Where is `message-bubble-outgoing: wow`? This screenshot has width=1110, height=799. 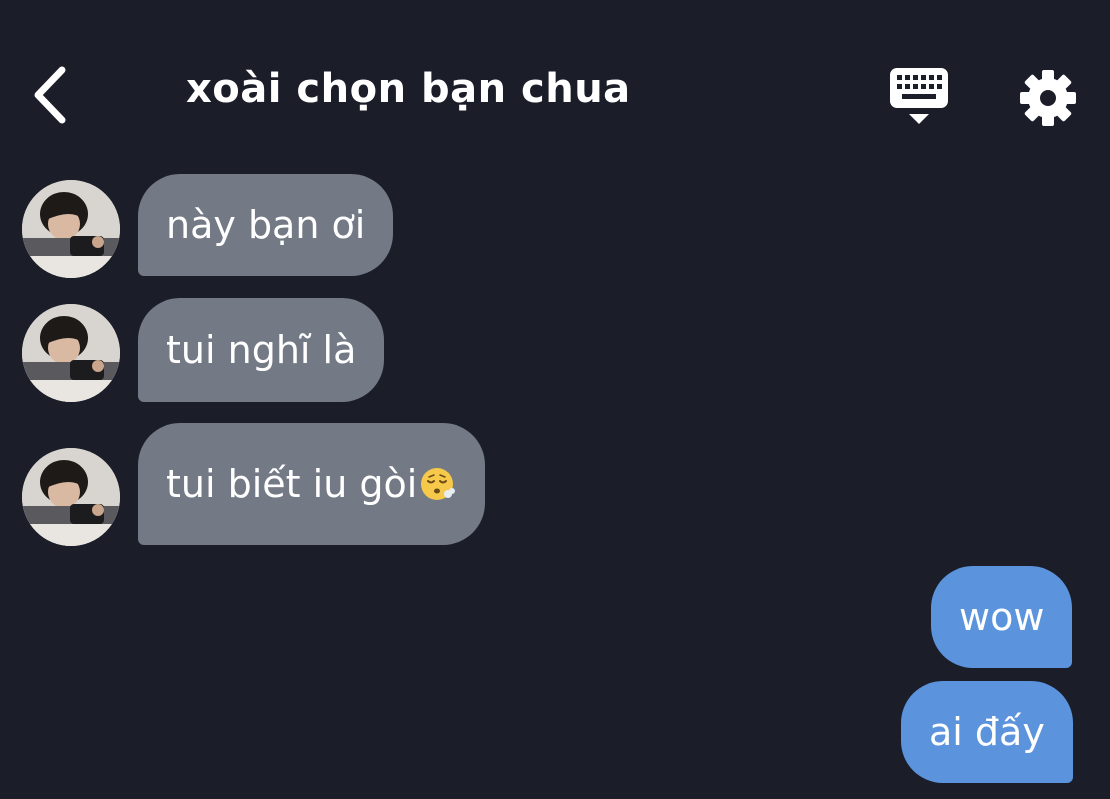
message-bubble-outgoing: wow is located at coordinates (1002, 617).